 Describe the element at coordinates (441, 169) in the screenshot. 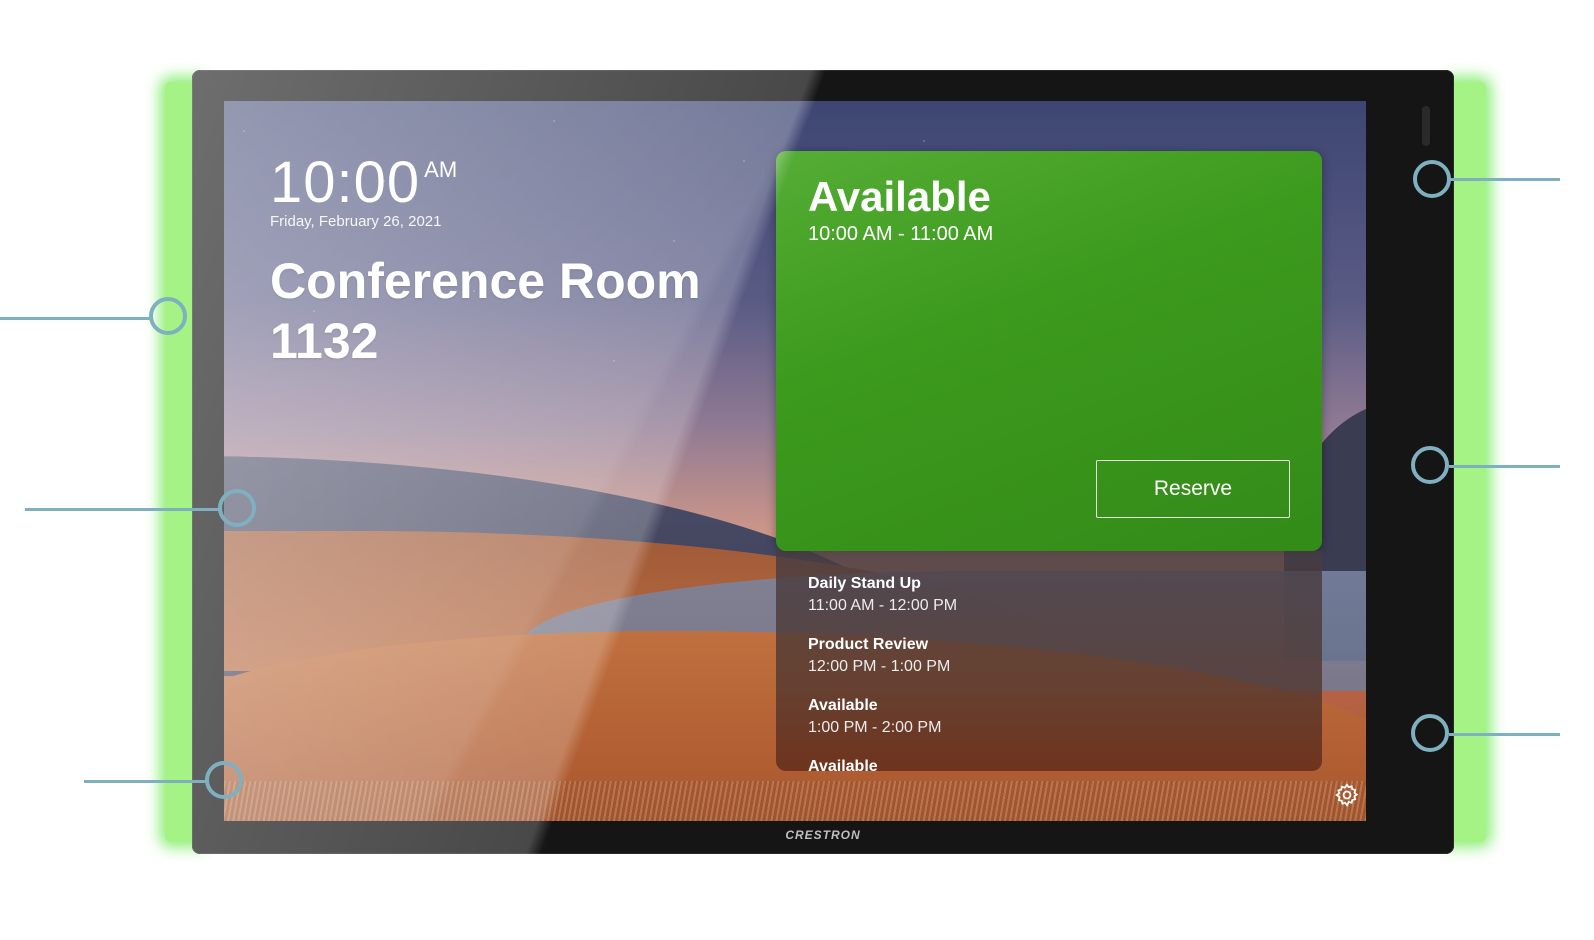

I see `clock-ampm: AM` at that location.